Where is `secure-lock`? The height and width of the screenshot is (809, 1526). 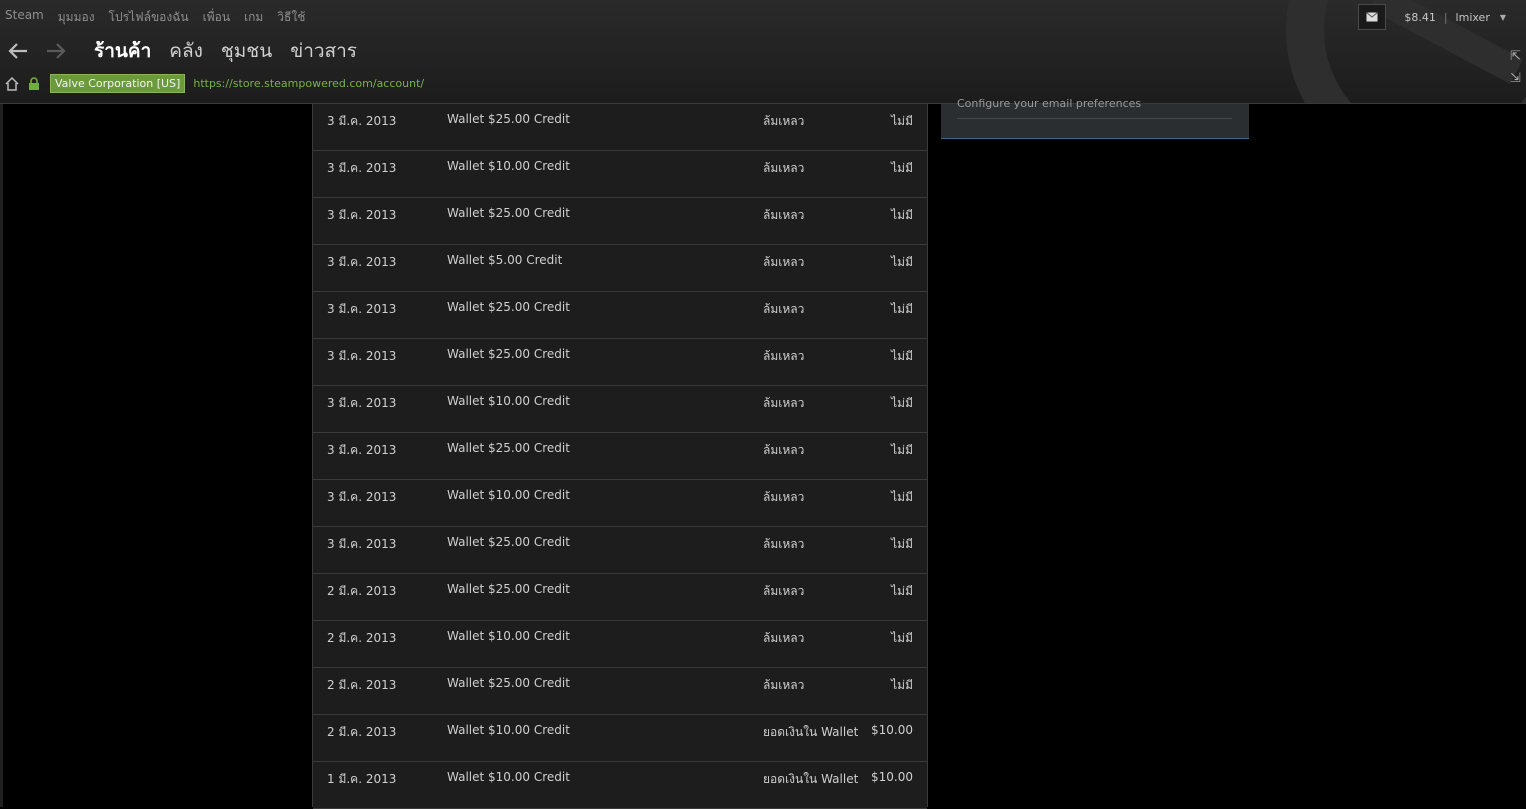 secure-lock is located at coordinates (34, 84).